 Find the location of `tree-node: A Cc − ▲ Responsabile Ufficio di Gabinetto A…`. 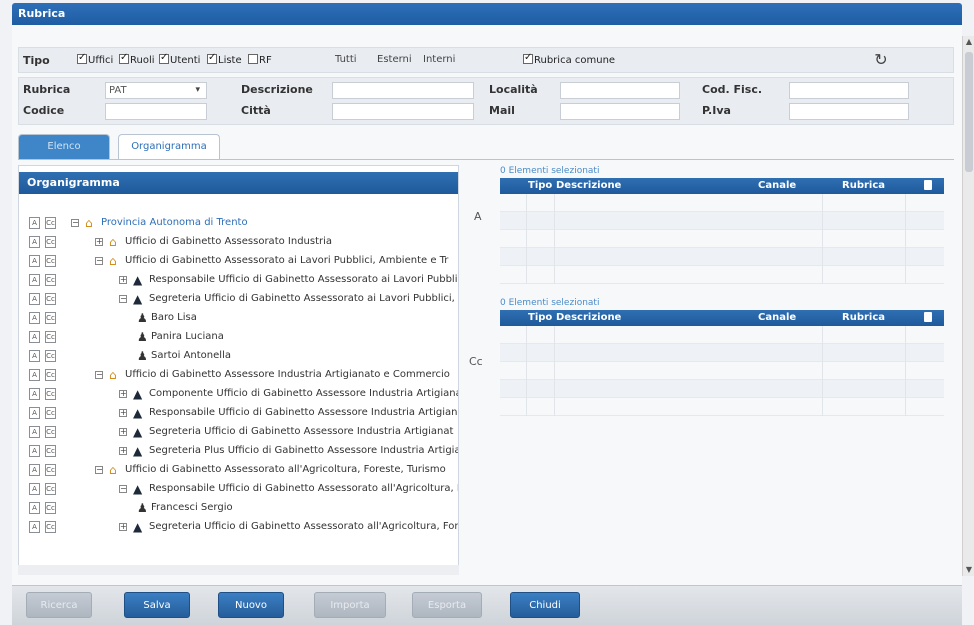

tree-node: A Cc − ▲ Responsabile Ufficio di Gabinetto A… is located at coordinates (238, 489).